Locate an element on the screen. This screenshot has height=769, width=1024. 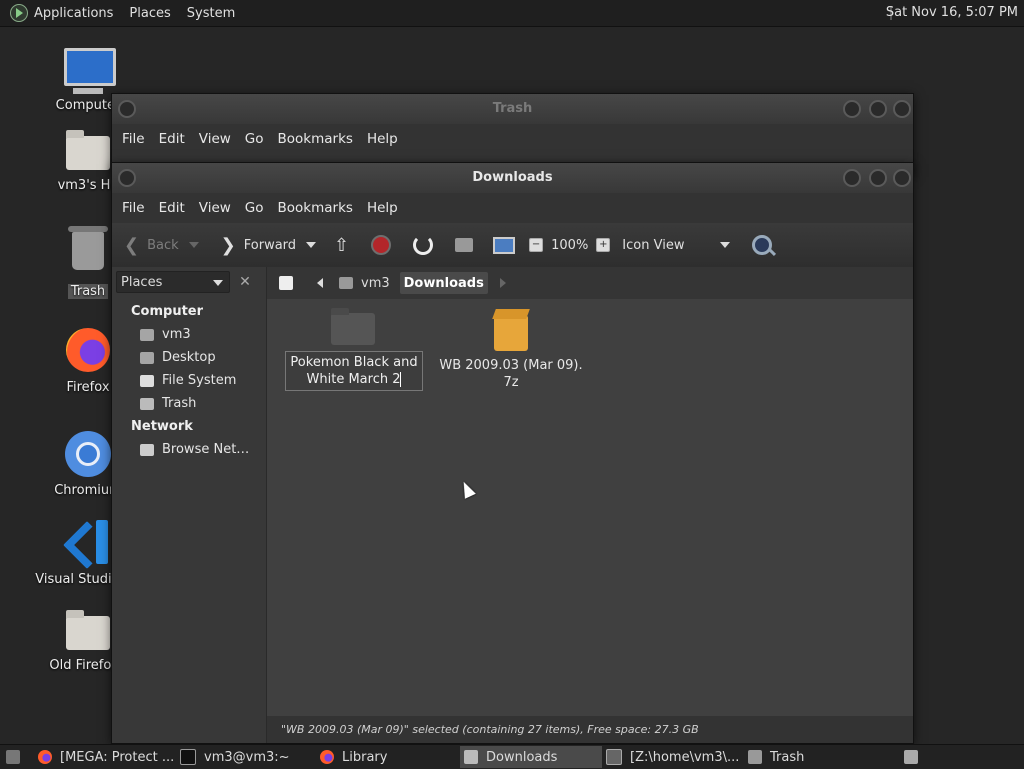
workspace-switcher is located at coordinates (914, 757).